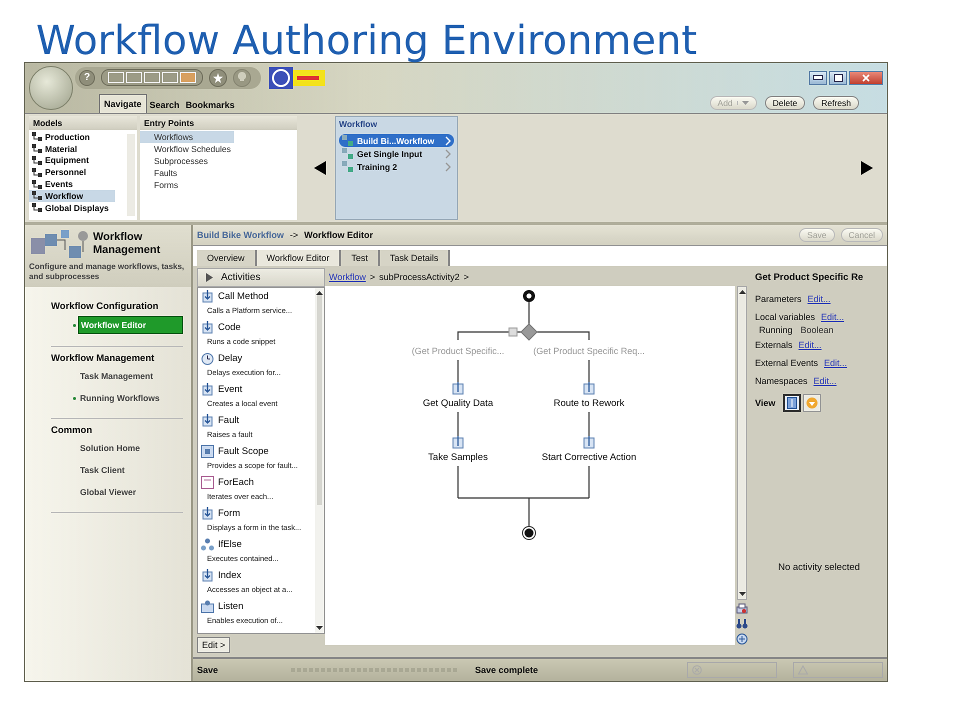 The width and height of the screenshot is (960, 720). Describe the element at coordinates (348, 153) in the screenshot. I see `workflow-icon` at that location.